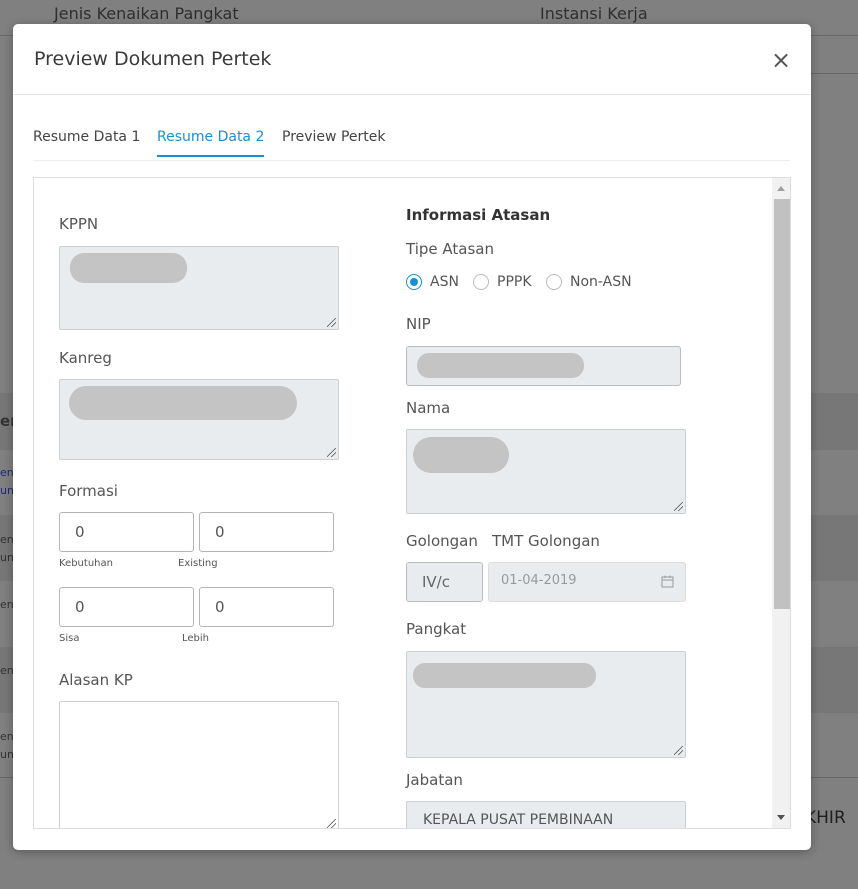  Describe the element at coordinates (444, 282) in the screenshot. I see `radio-asn-label: ASN` at that location.